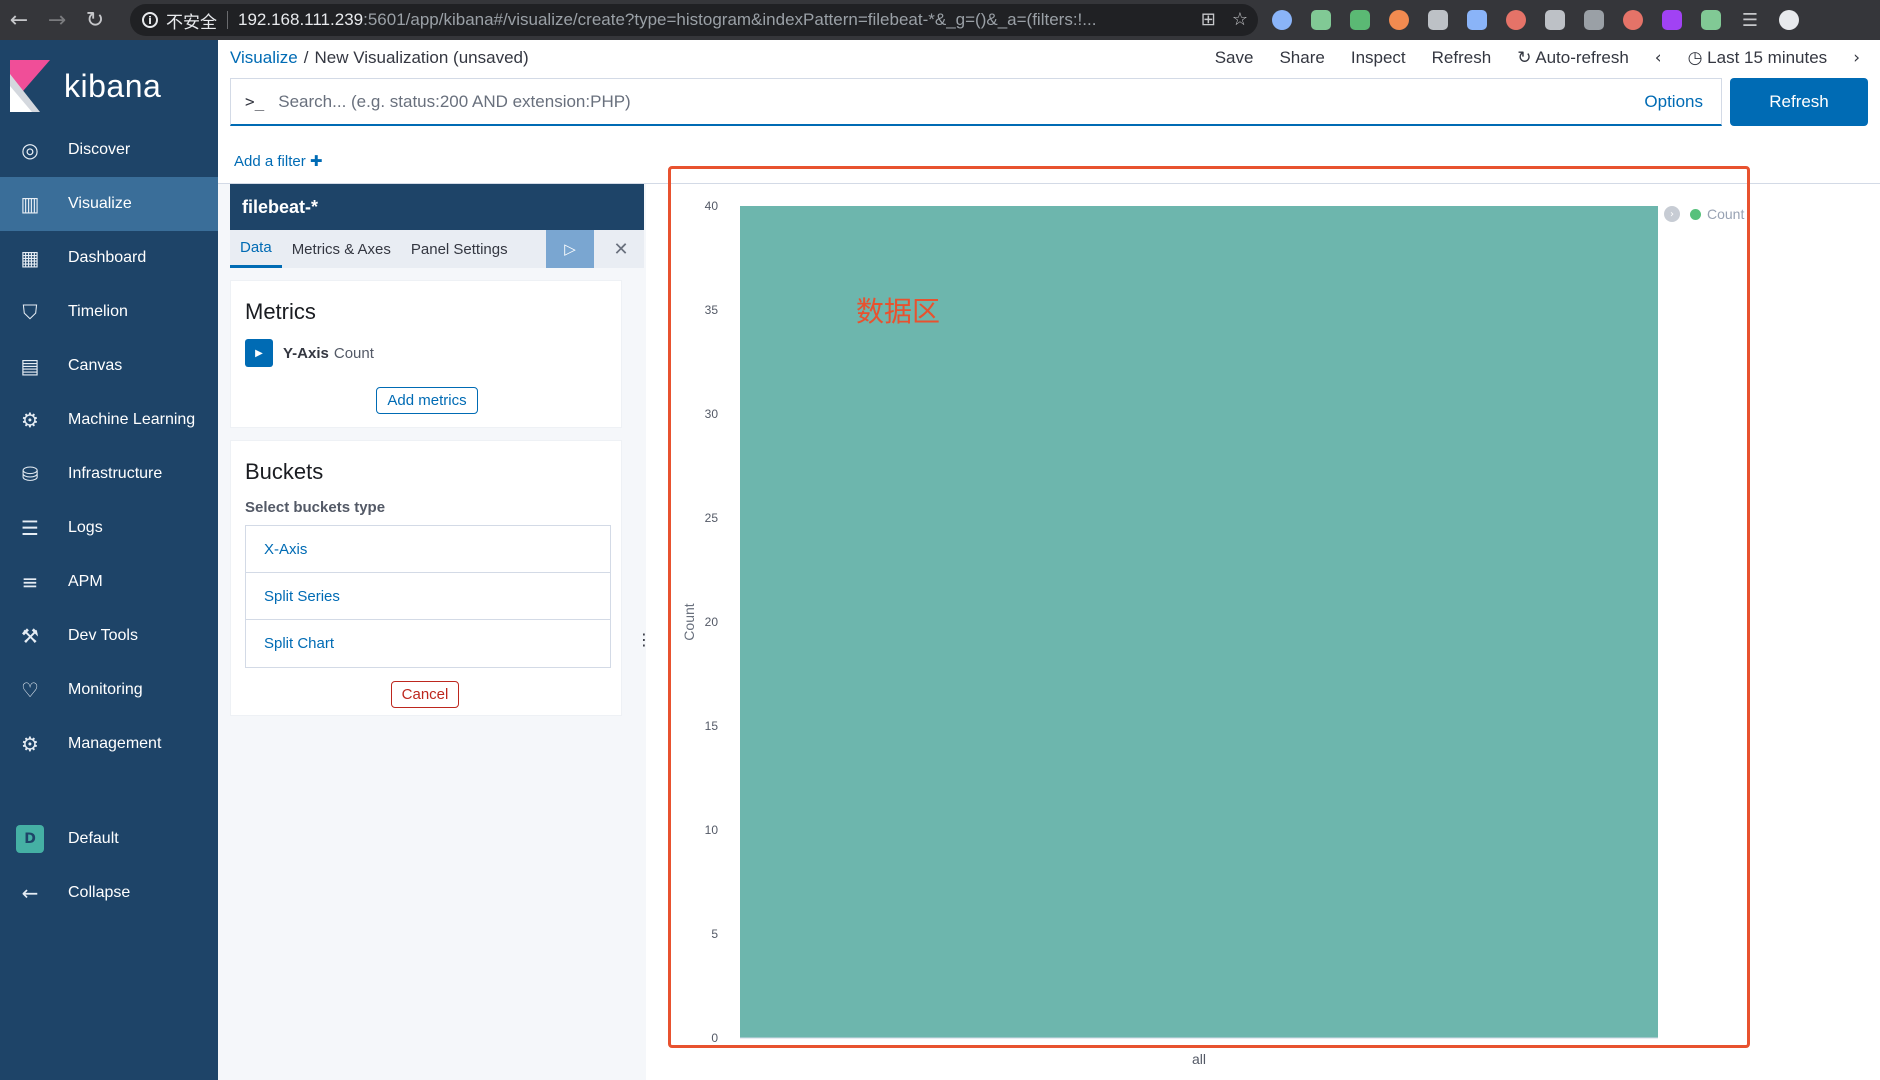 The height and width of the screenshot is (1080, 1880). I want to click on collapse-button: ← Collapse, so click(109, 893).